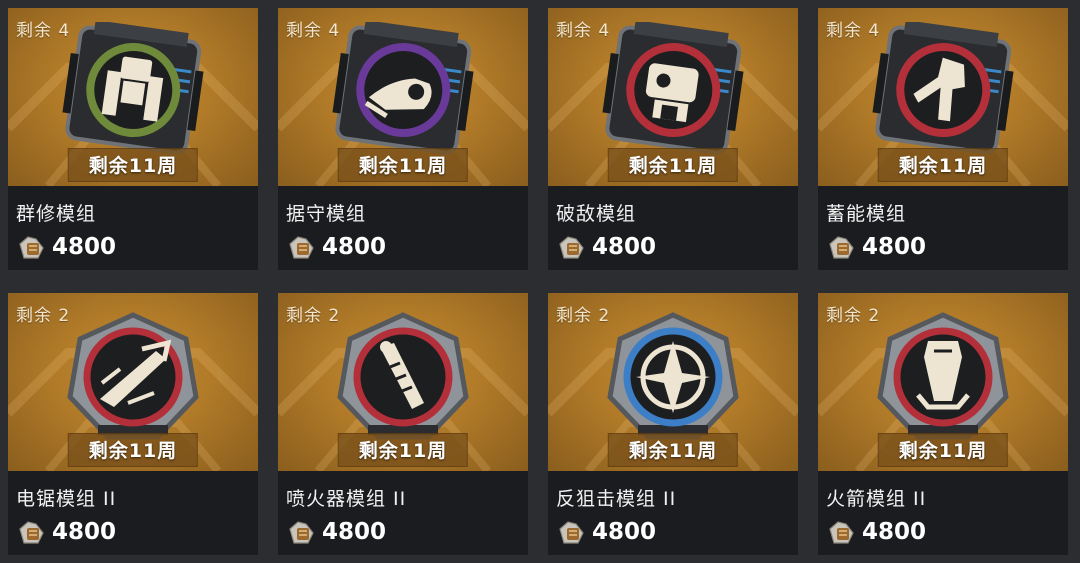  I want to click on item-info-panel: 电锯模组 II 4800, so click(133, 513).